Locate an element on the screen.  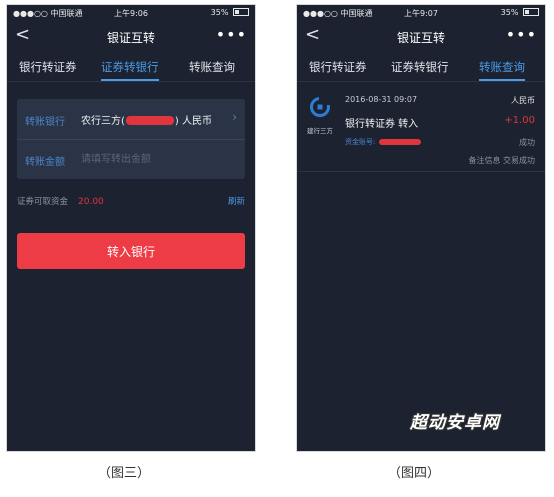
bank-logo: 建行三方 is located at coordinates (320, 116).